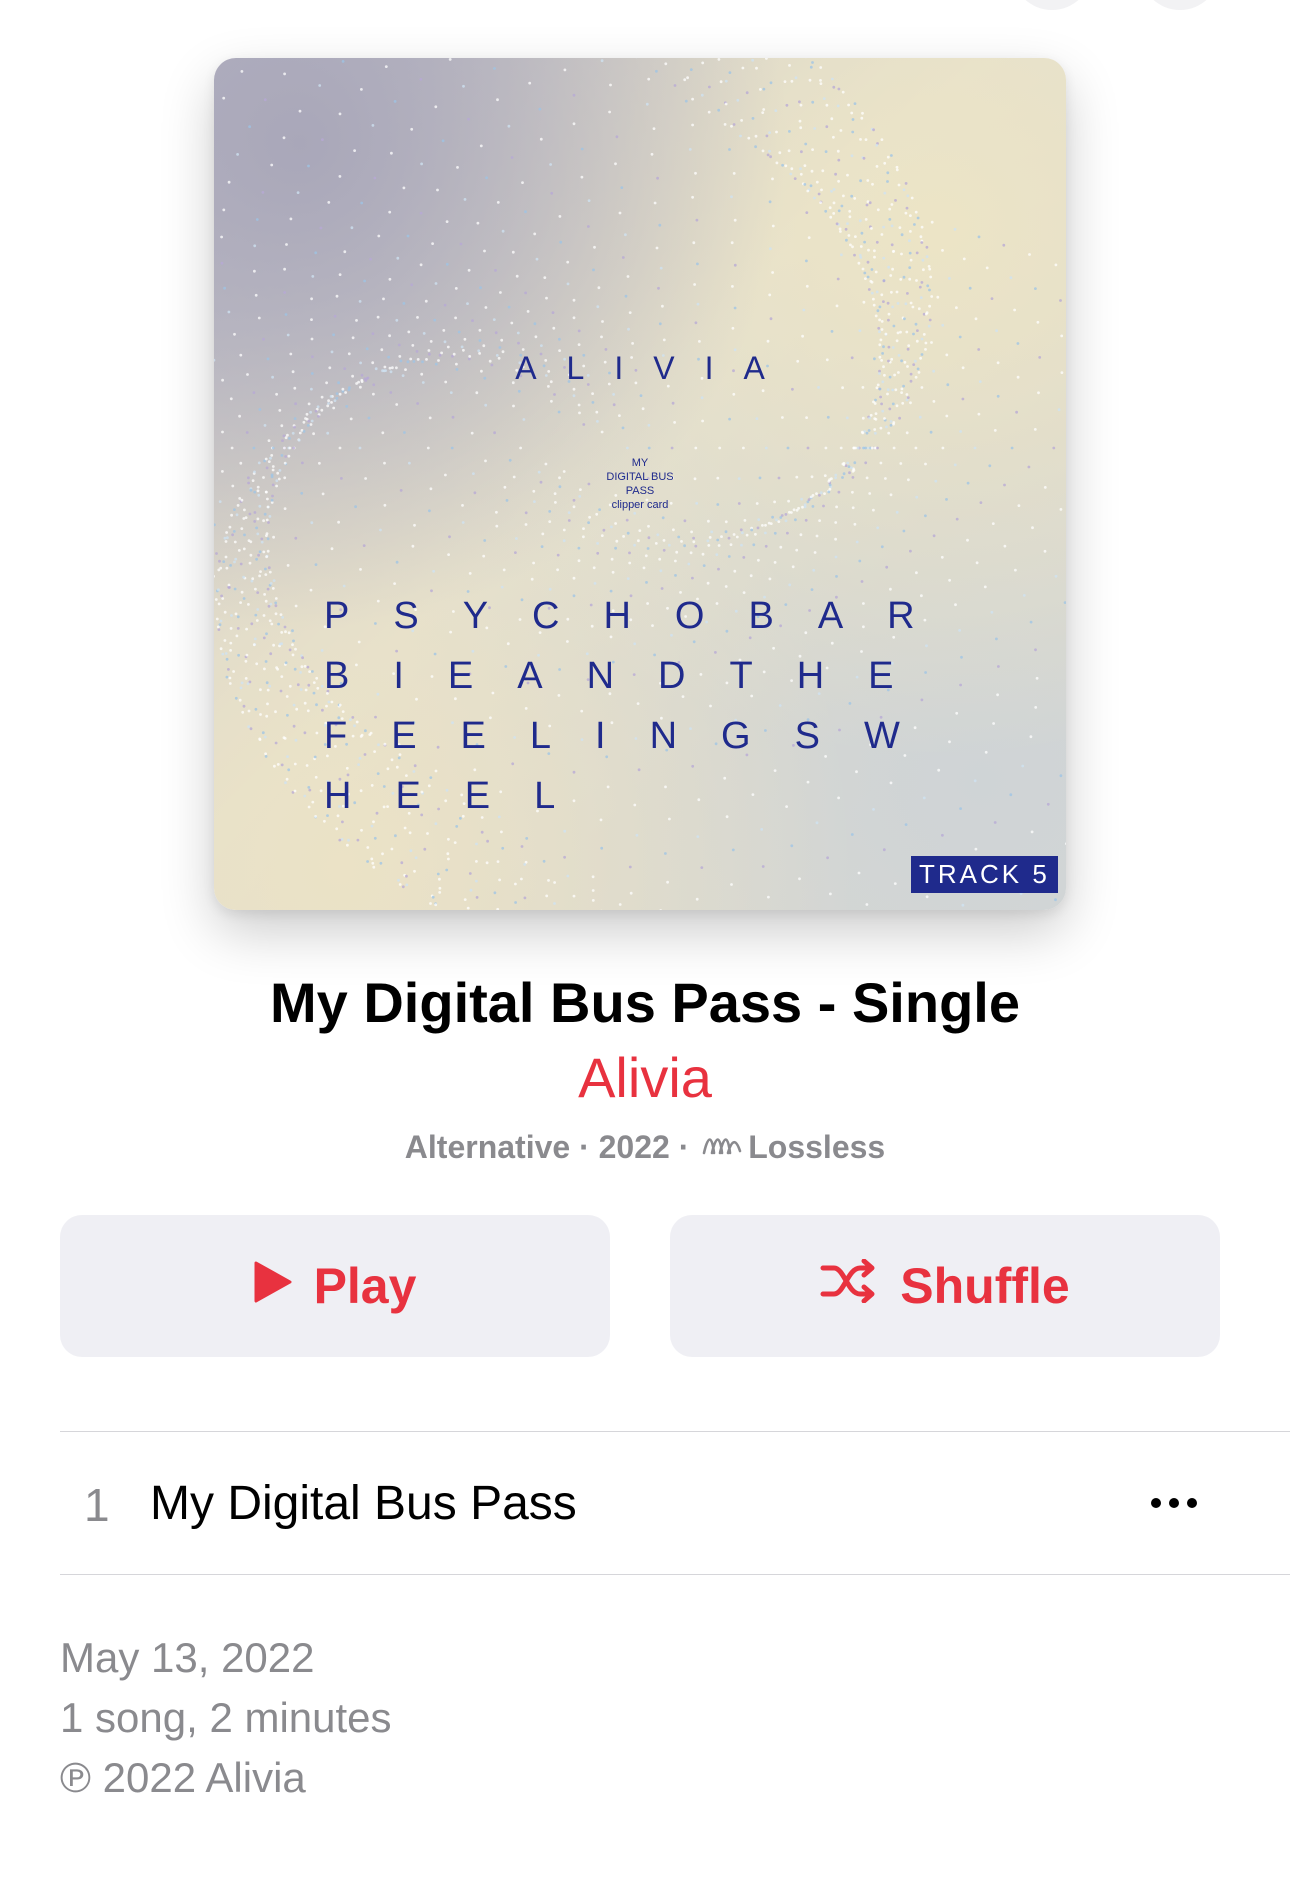 The image size is (1290, 1892). I want to click on track-row: 1 My Digital Bus Pass, so click(675, 1503).